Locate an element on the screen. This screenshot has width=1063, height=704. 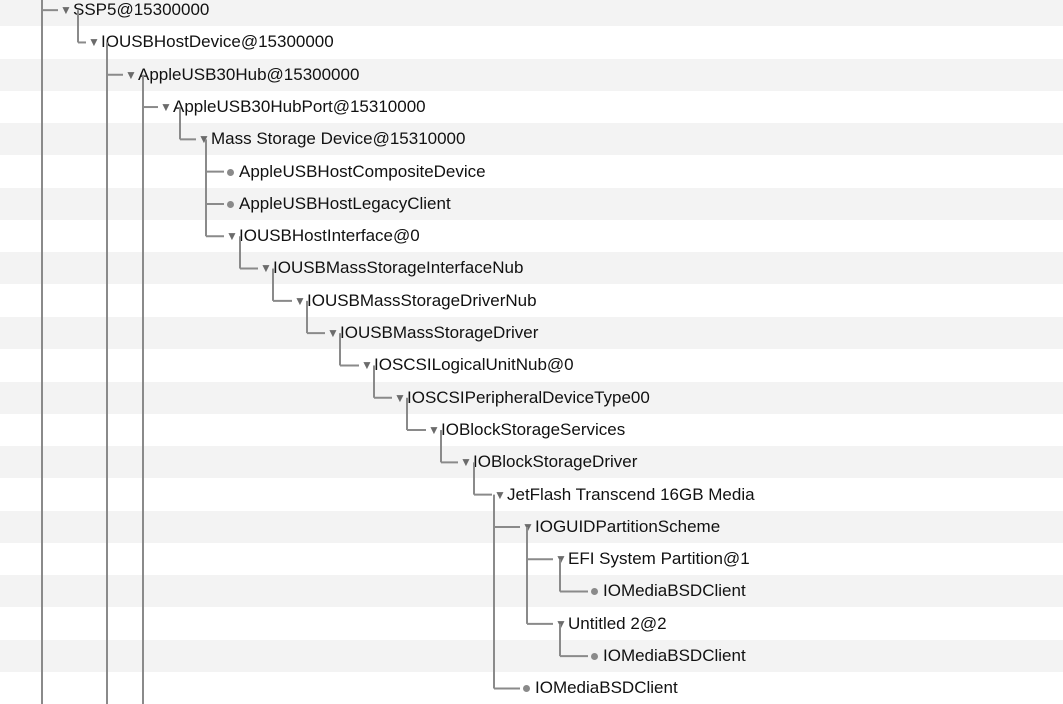
tree-row-label: IOUSBMassStorageDriverNub is located at coordinates (422, 300).